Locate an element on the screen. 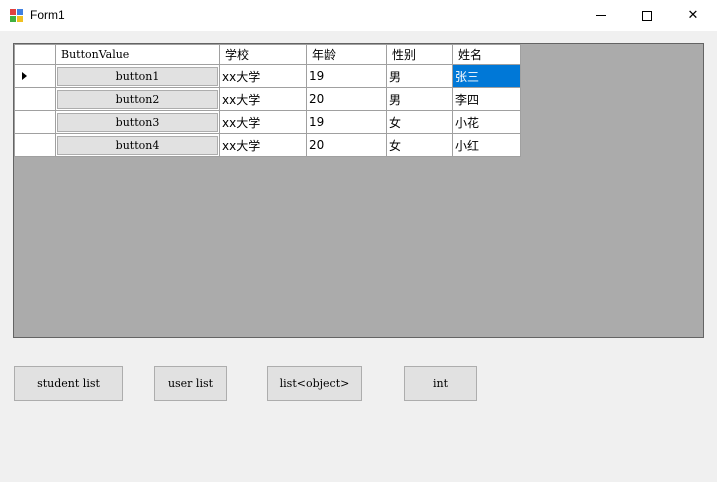  row-button-4: button4 is located at coordinates (137, 145).